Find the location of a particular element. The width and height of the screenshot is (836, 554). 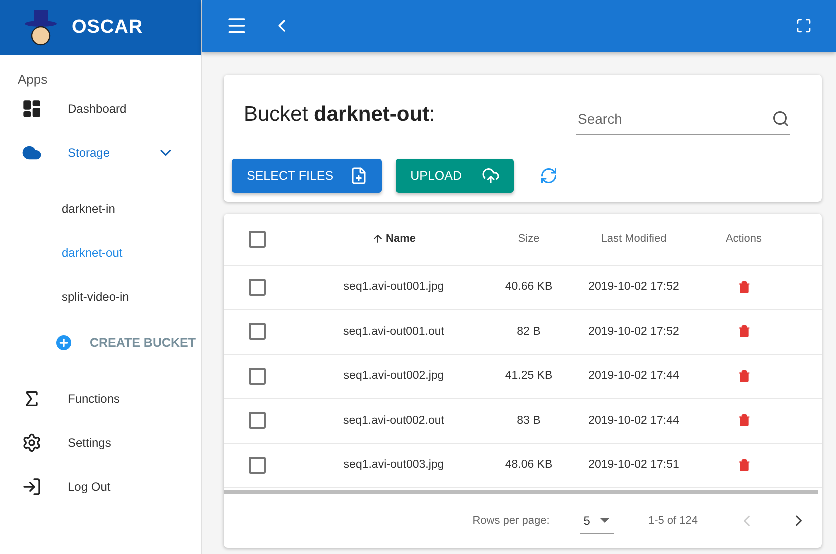

file-size: 48.06 KB is located at coordinates (529, 465).